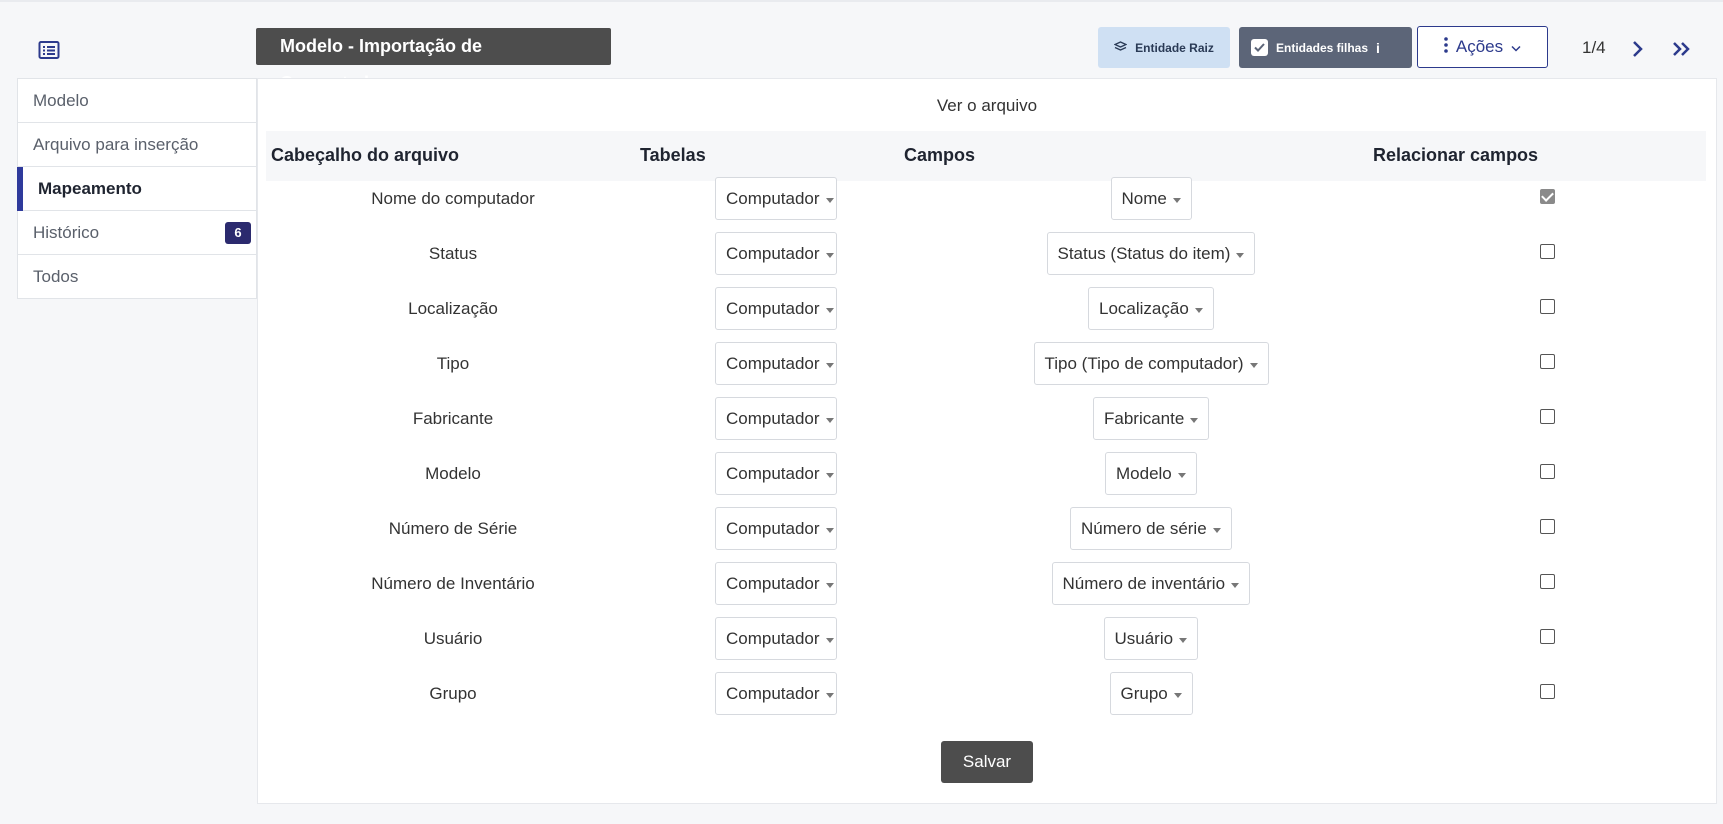 Image resolution: width=1723 pixels, height=824 pixels. Describe the element at coordinates (986, 481) in the screenshot. I see `table-row: Modelo Computador Modelo` at that location.